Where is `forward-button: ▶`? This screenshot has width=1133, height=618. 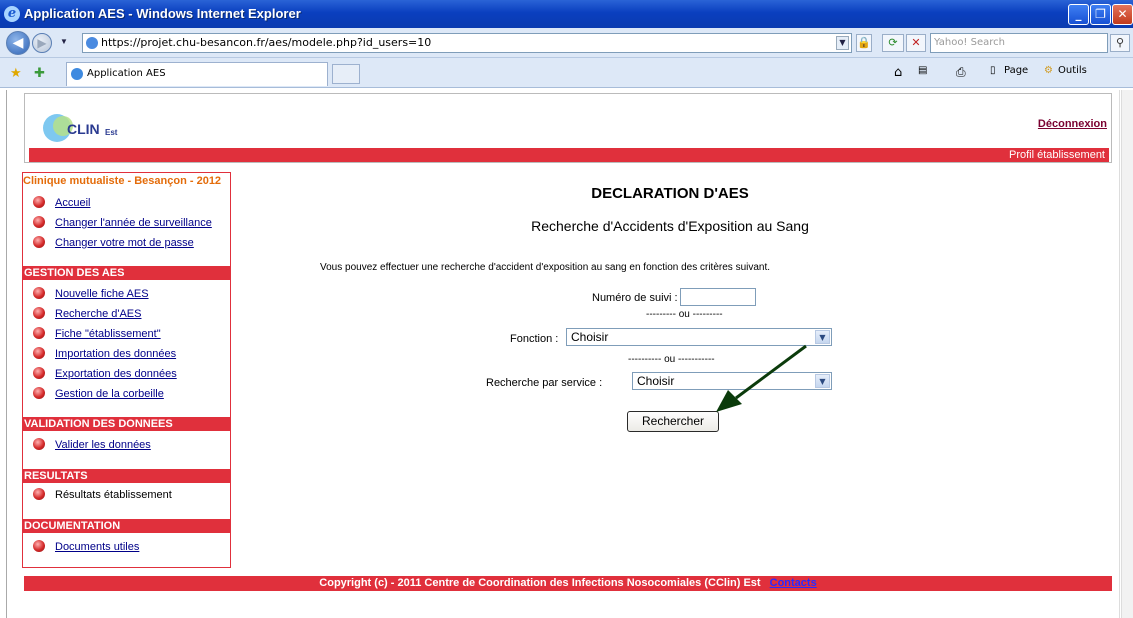
forward-button: ▶ is located at coordinates (42, 43).